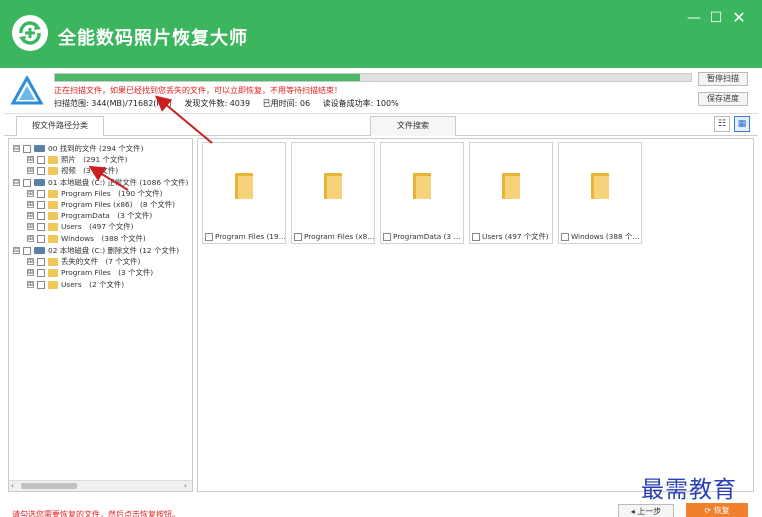 This screenshot has height=517, width=762. Describe the element at coordinates (381, 34) in the screenshot. I see `title-bar: 全能数码照片恢复大师 — ☐ ✕` at that location.